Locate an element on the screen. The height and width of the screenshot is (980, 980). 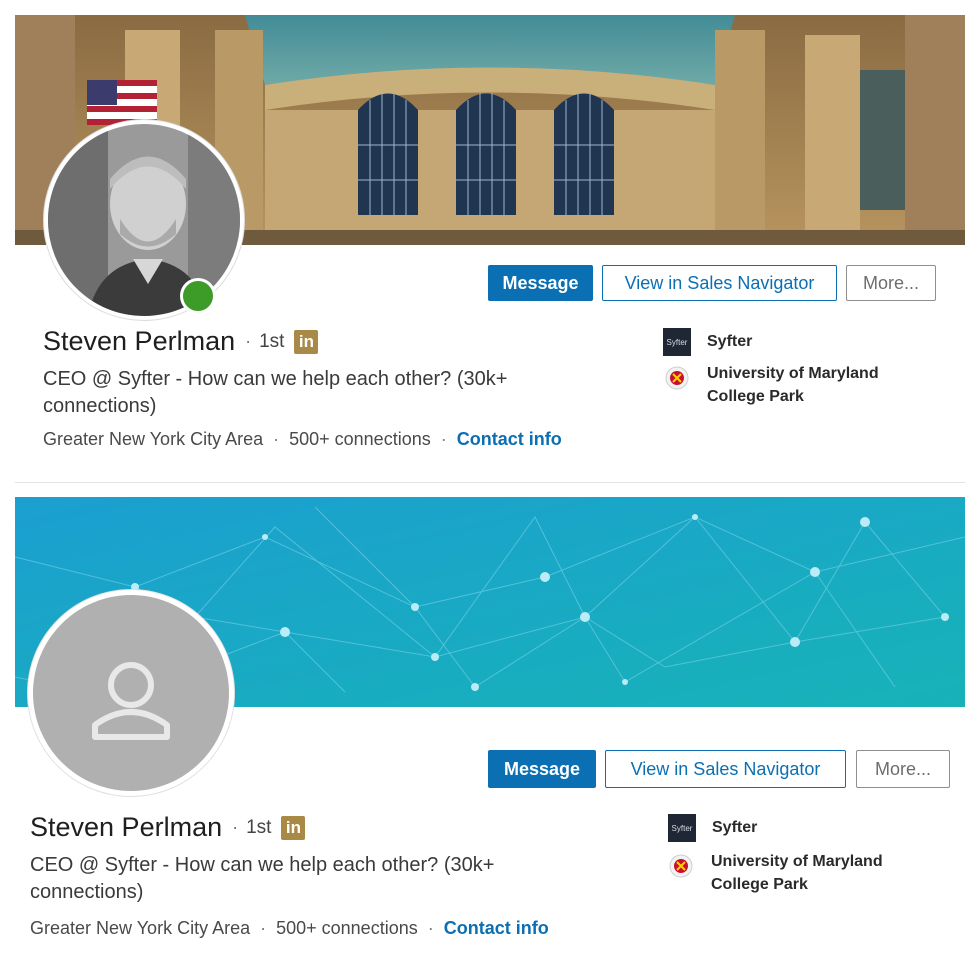
profile-photo-placeholder is located at coordinates (131, 693).